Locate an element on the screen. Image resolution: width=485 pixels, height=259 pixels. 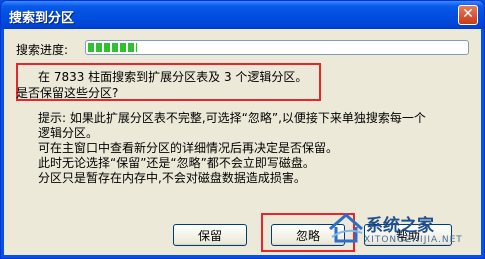
watermark-logo: 系统之家 XITONGZHIJIA.NET is located at coordinates (404, 230).